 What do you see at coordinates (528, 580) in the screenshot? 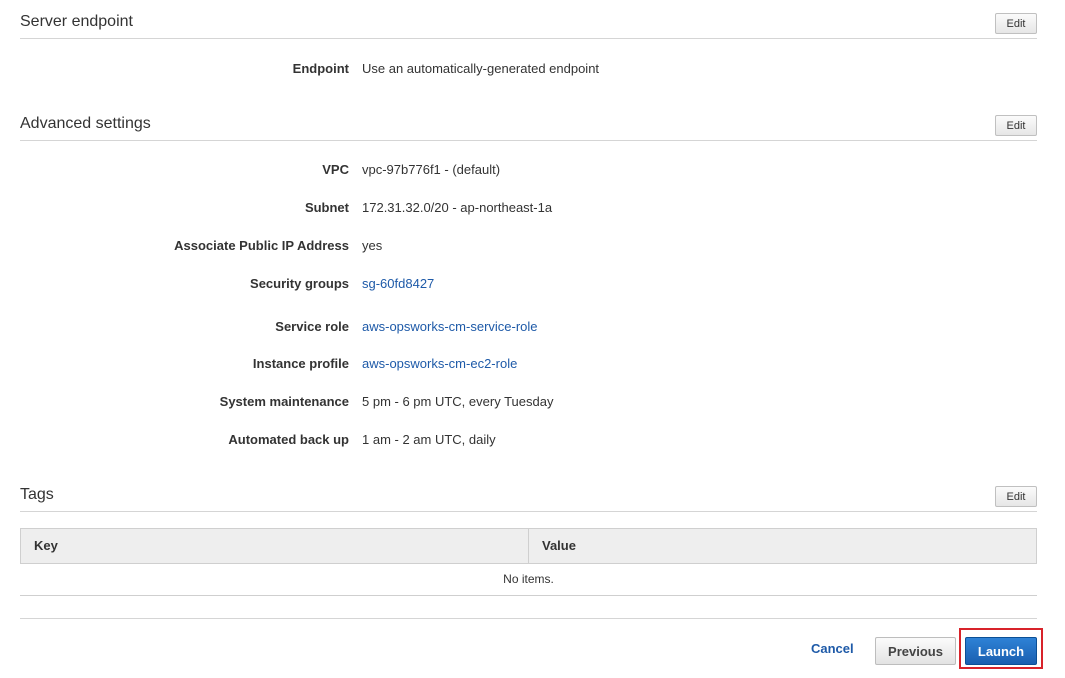
I see `tags-empty-message: No items.` at bounding box center [528, 580].